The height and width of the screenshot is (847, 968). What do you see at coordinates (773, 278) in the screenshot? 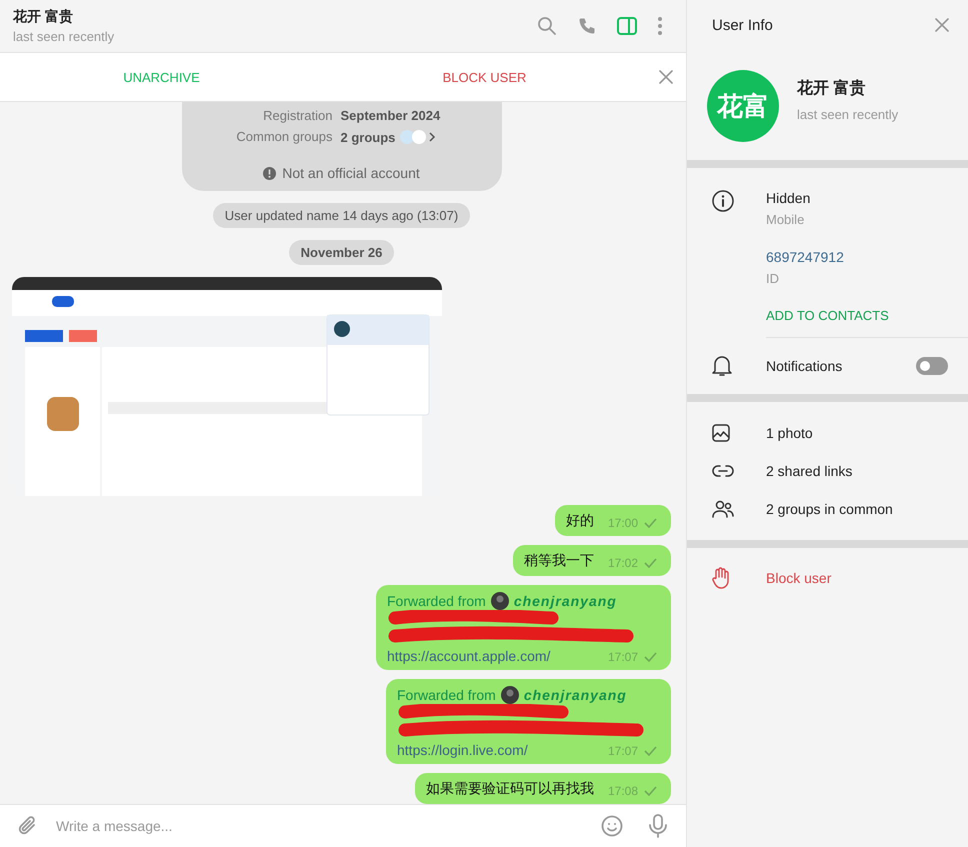
I see `detail-label: ID` at bounding box center [773, 278].